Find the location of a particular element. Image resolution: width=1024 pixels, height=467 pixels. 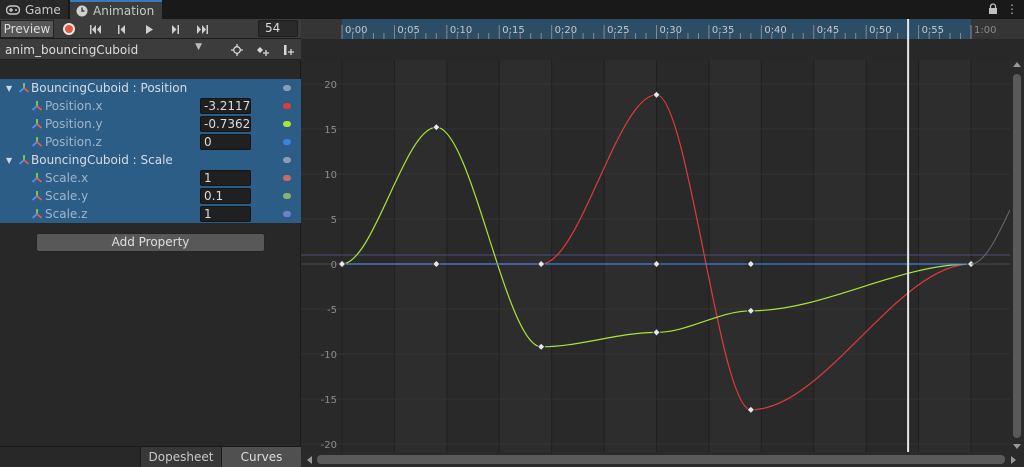

property-group-row: ▼ BouncingCuboid : Scale is located at coordinates (150, 160).